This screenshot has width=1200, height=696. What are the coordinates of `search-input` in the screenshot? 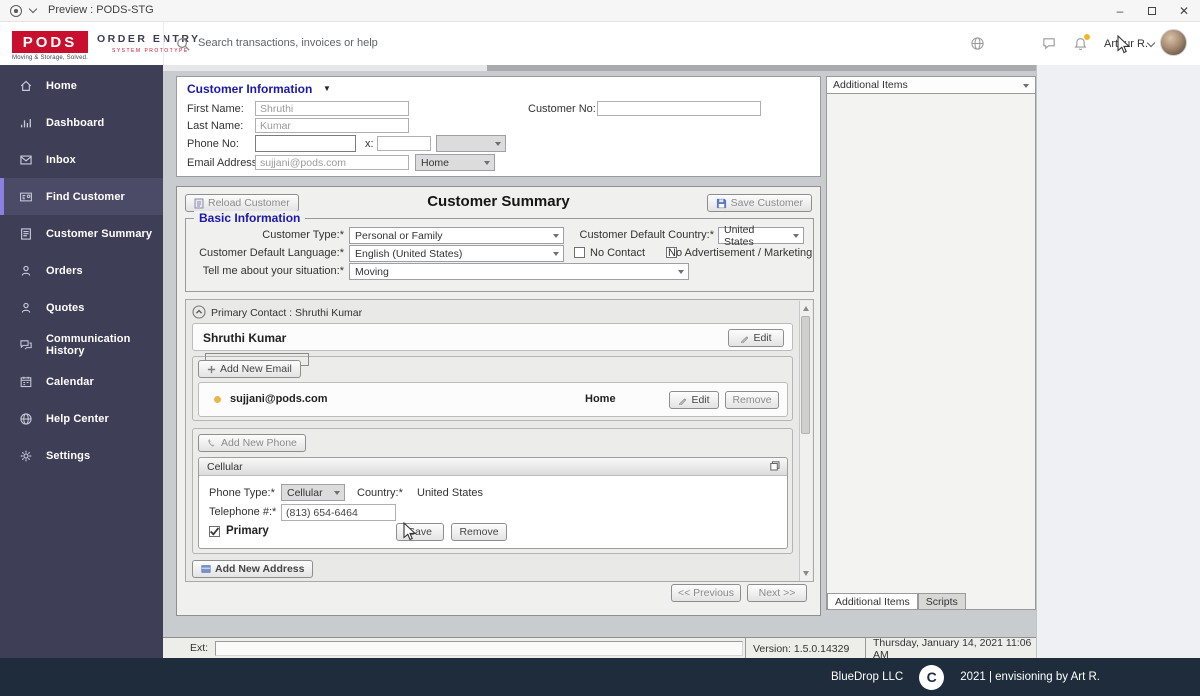 It's located at (408, 43).